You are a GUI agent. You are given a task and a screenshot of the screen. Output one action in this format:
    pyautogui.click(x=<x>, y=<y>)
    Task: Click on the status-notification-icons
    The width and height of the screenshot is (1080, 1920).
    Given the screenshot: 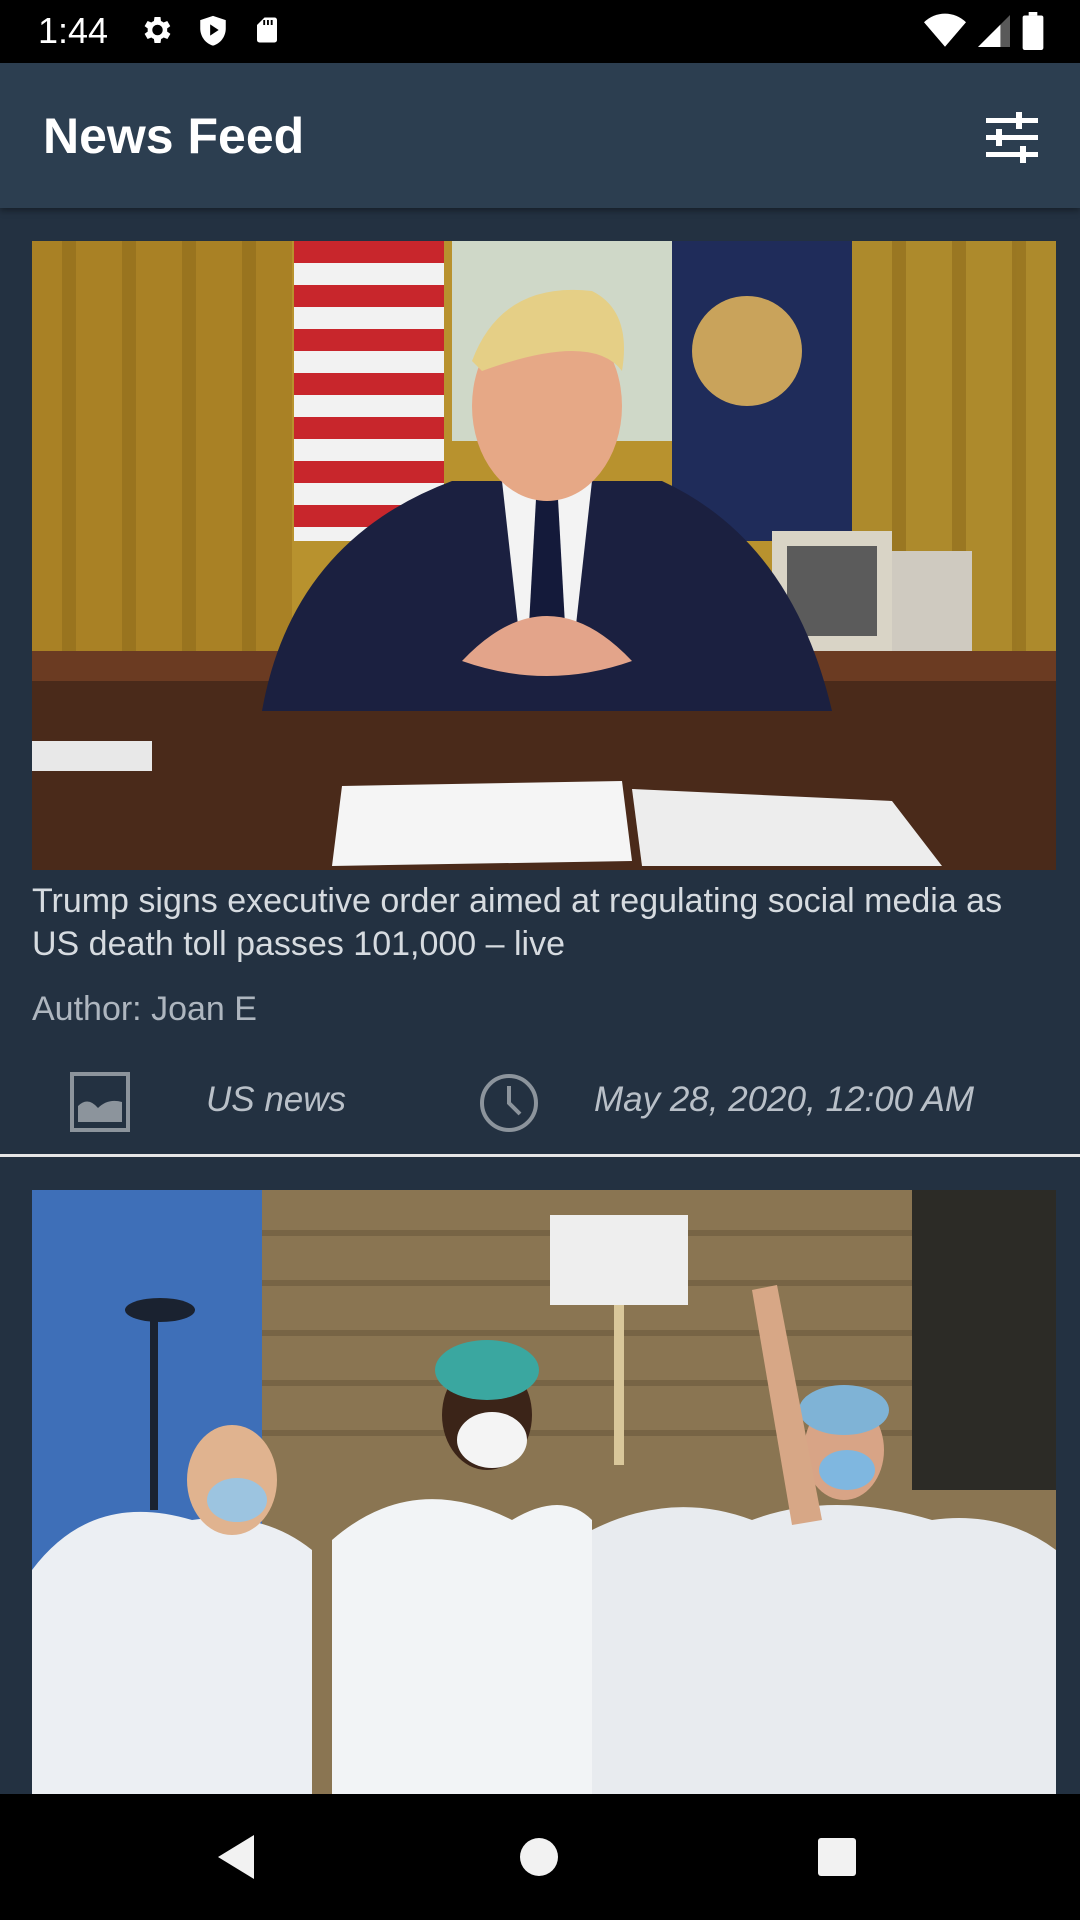 What is the action you would take?
    pyautogui.click(x=210, y=30)
    